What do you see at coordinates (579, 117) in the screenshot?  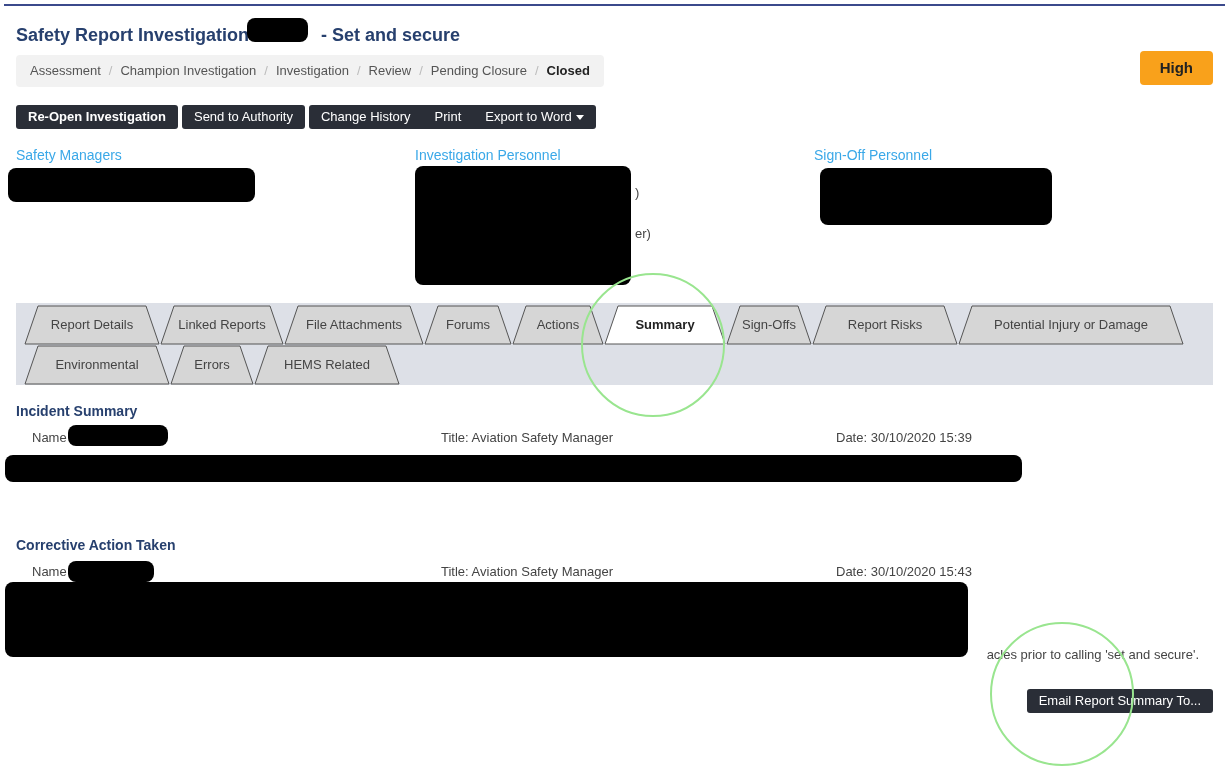 I see `caret-icon` at bounding box center [579, 117].